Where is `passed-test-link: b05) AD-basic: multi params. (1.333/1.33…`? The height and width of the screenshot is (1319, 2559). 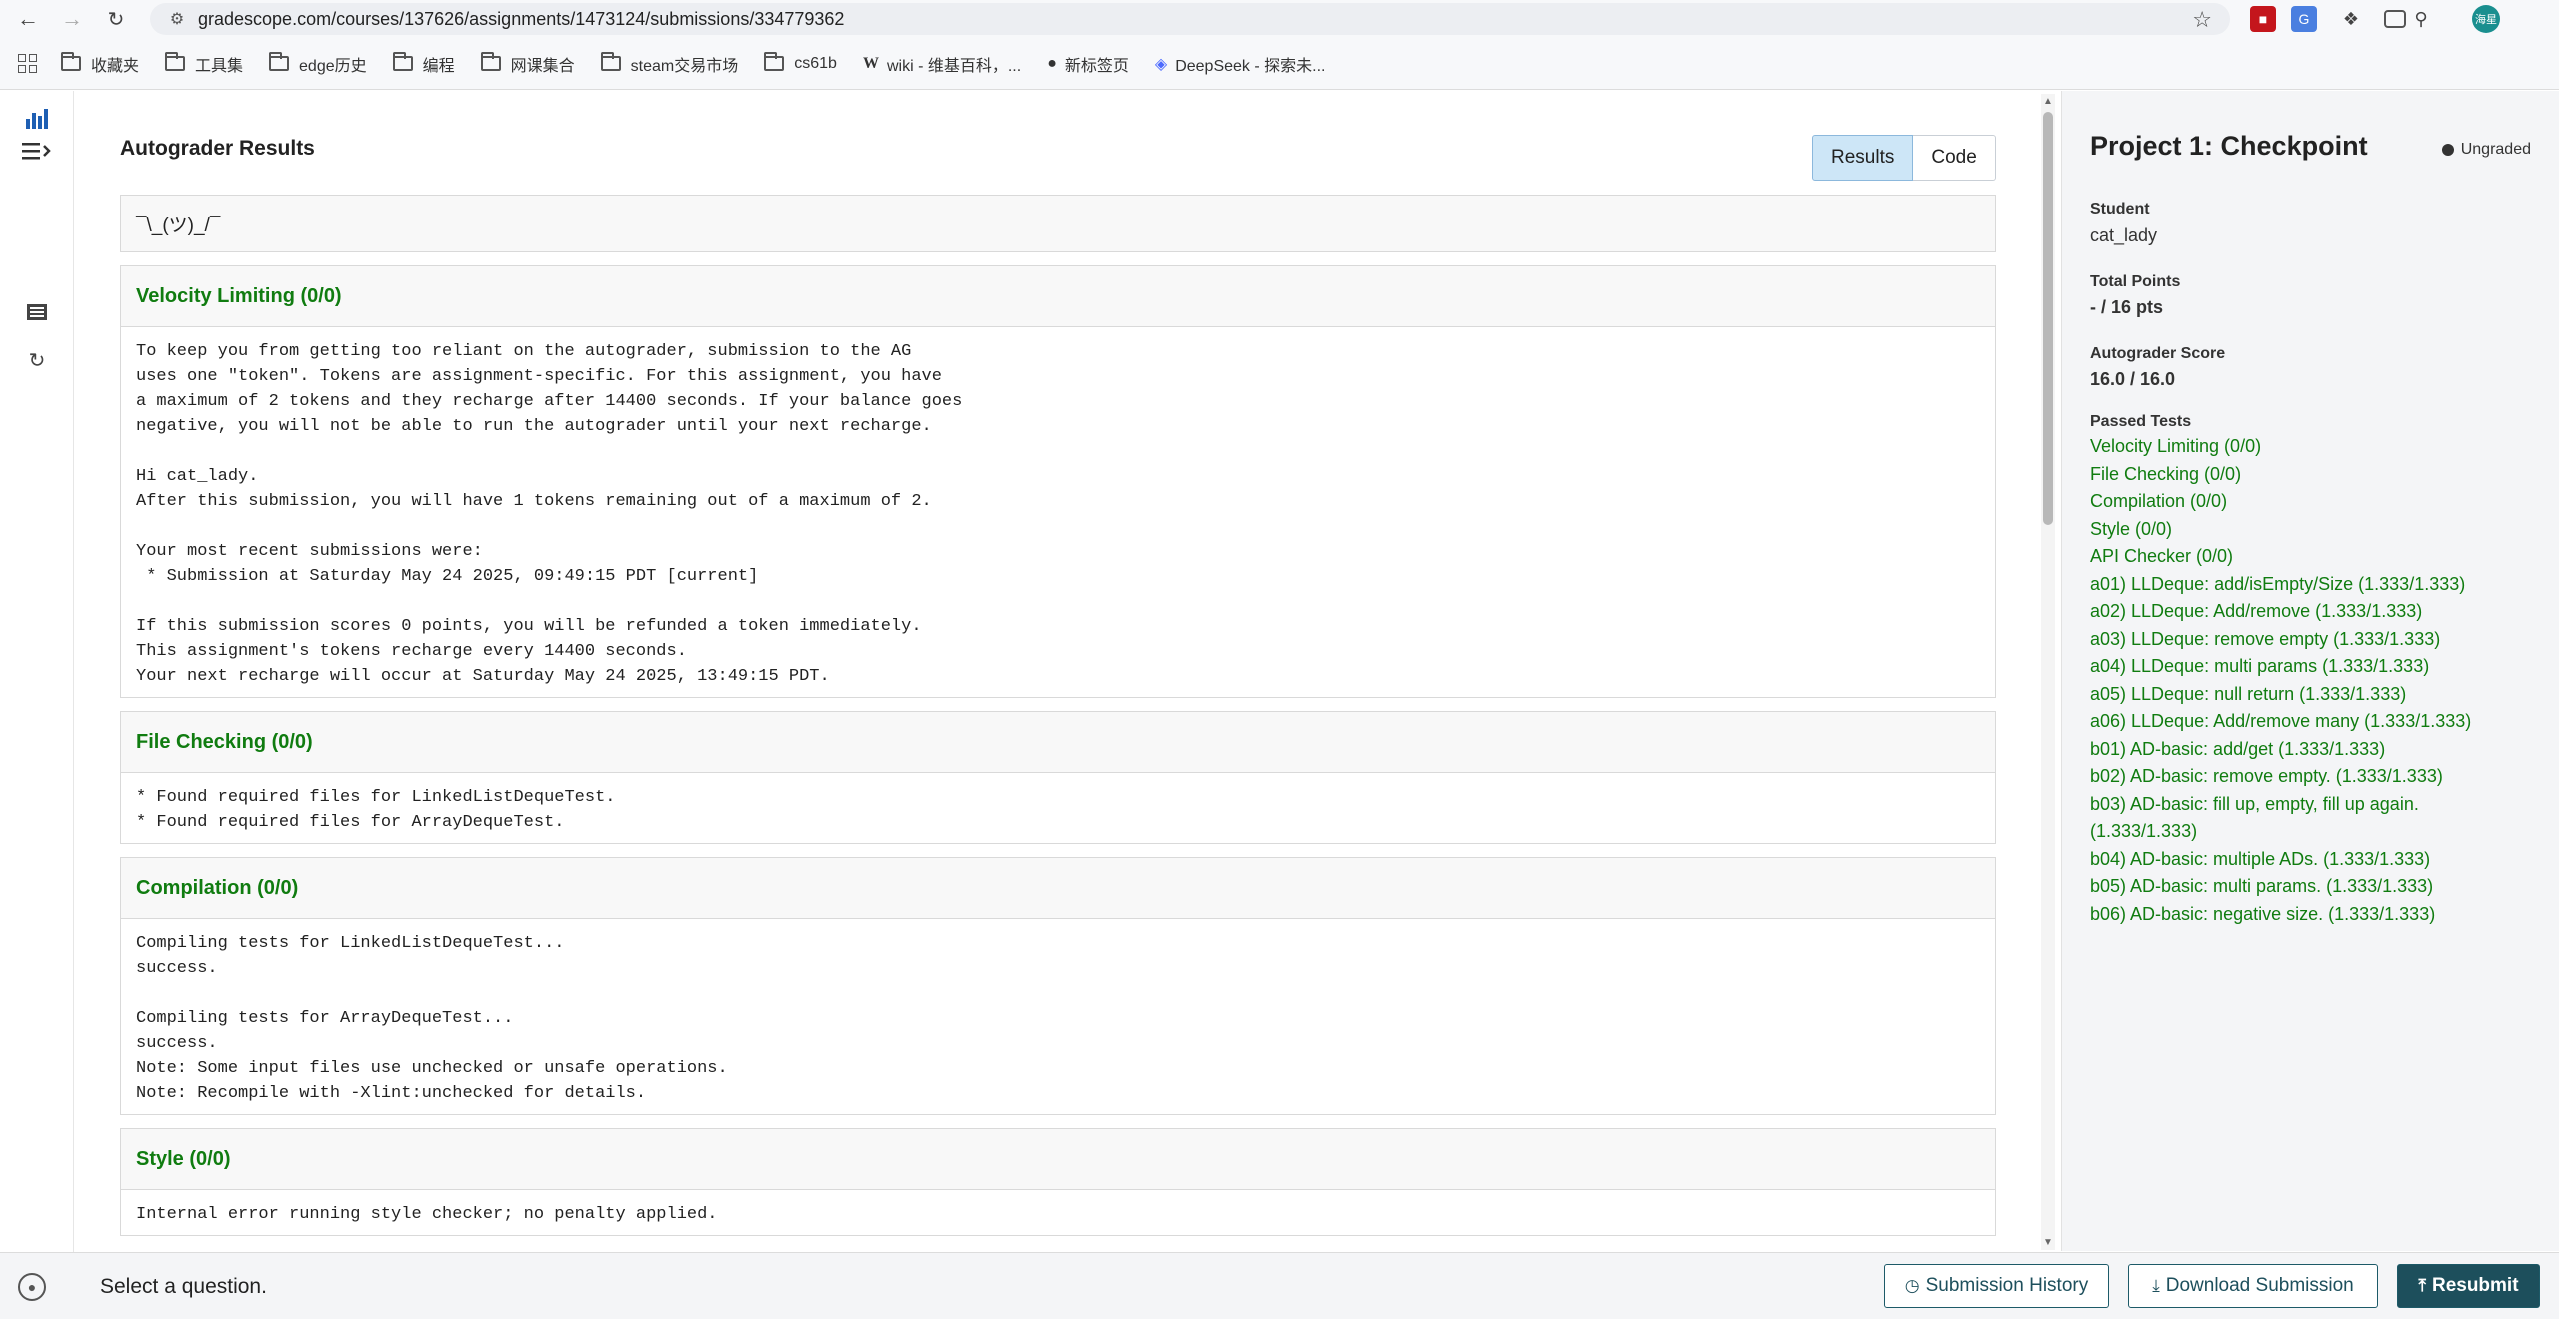 passed-test-link: b05) AD-basic: multi params. (1.333/1.33… is located at coordinates (2300, 887).